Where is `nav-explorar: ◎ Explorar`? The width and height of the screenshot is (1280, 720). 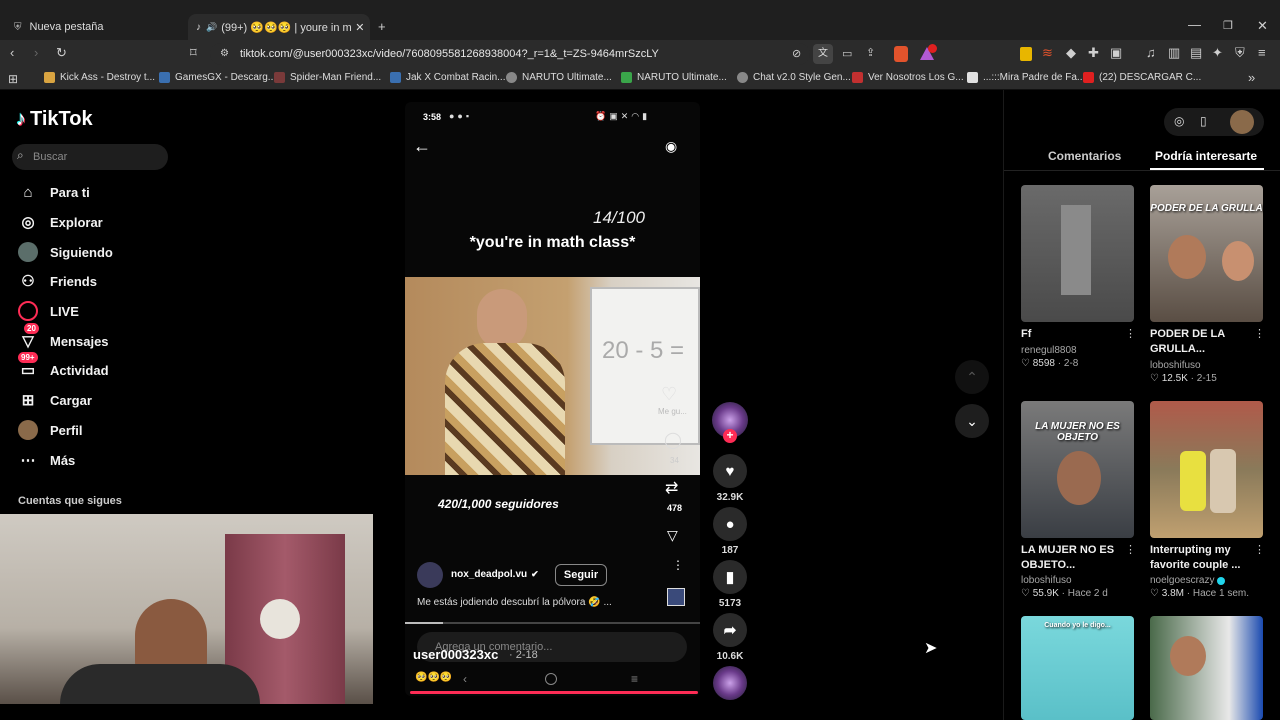 nav-explorar: ◎ Explorar is located at coordinates (60, 222).